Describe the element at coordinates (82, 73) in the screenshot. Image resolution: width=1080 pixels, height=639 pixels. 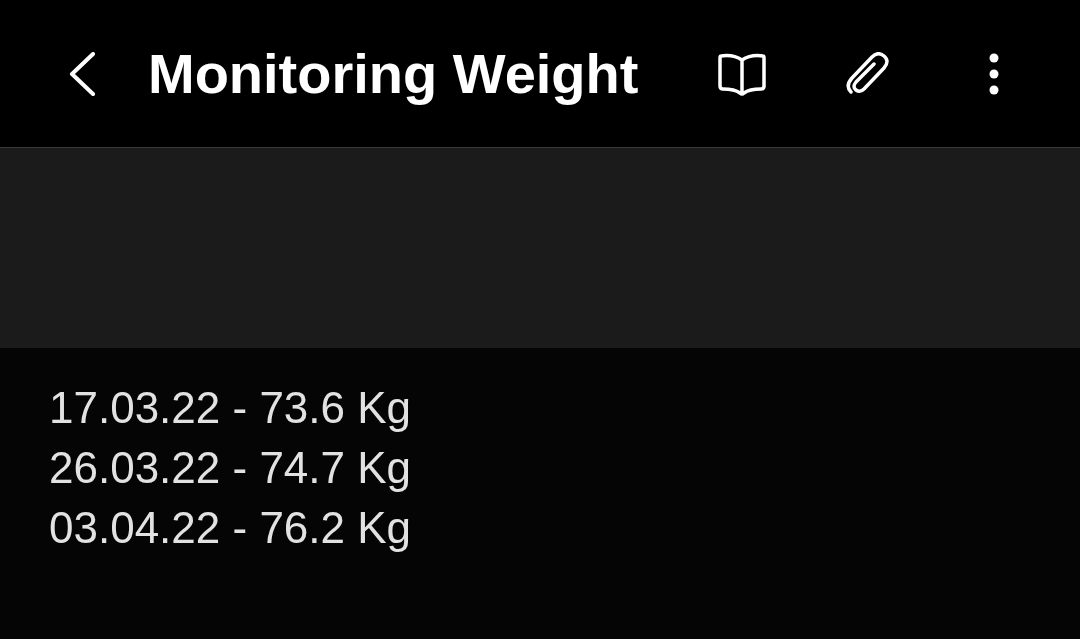
I see `back-icon` at that location.